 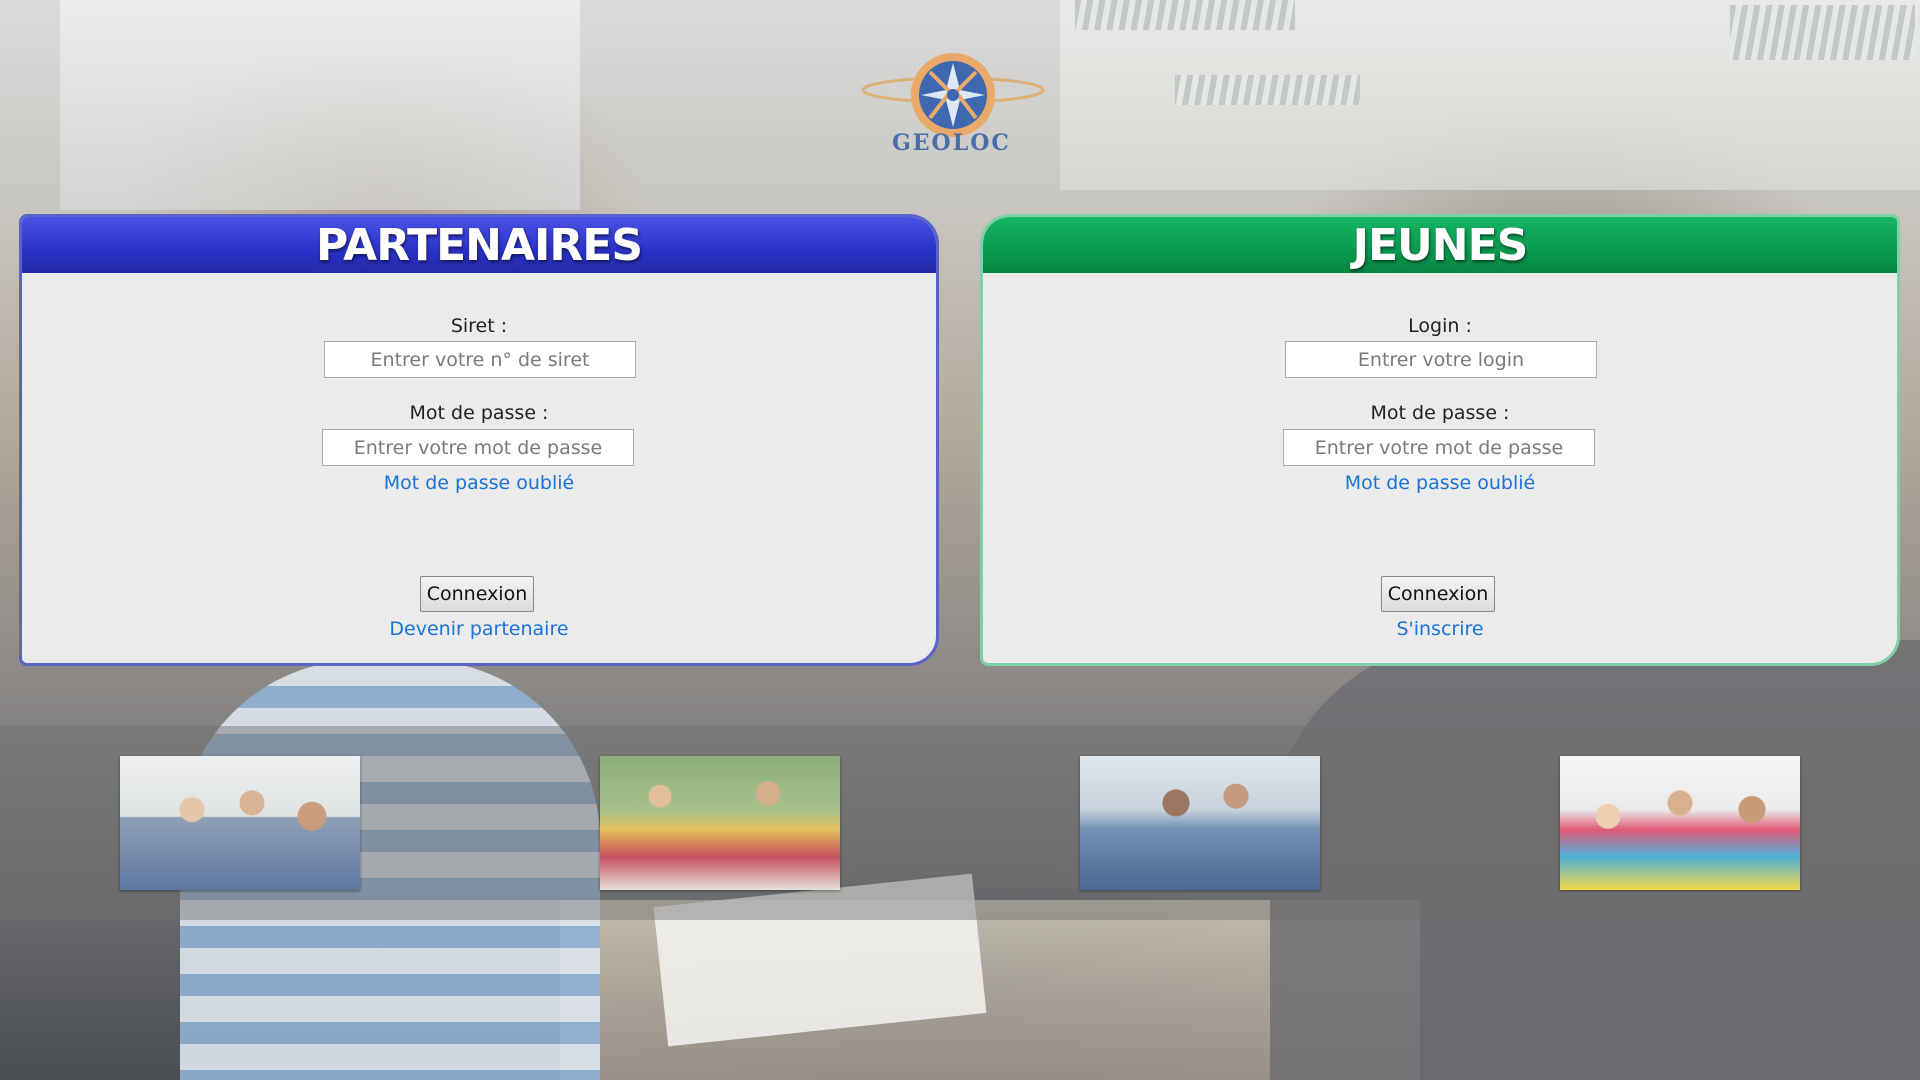 I want to click on group-photo-thumbs-up-icon, so click(x=1680, y=823).